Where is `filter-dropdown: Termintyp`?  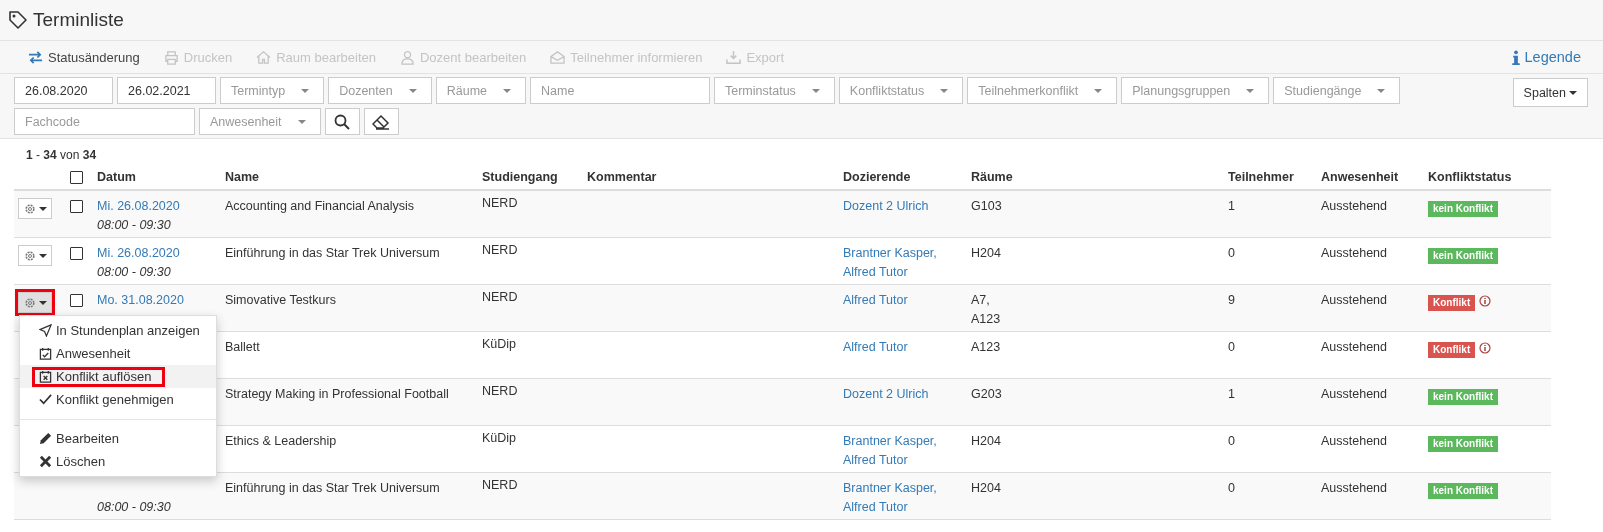
filter-dropdown: Termintyp is located at coordinates (272, 90).